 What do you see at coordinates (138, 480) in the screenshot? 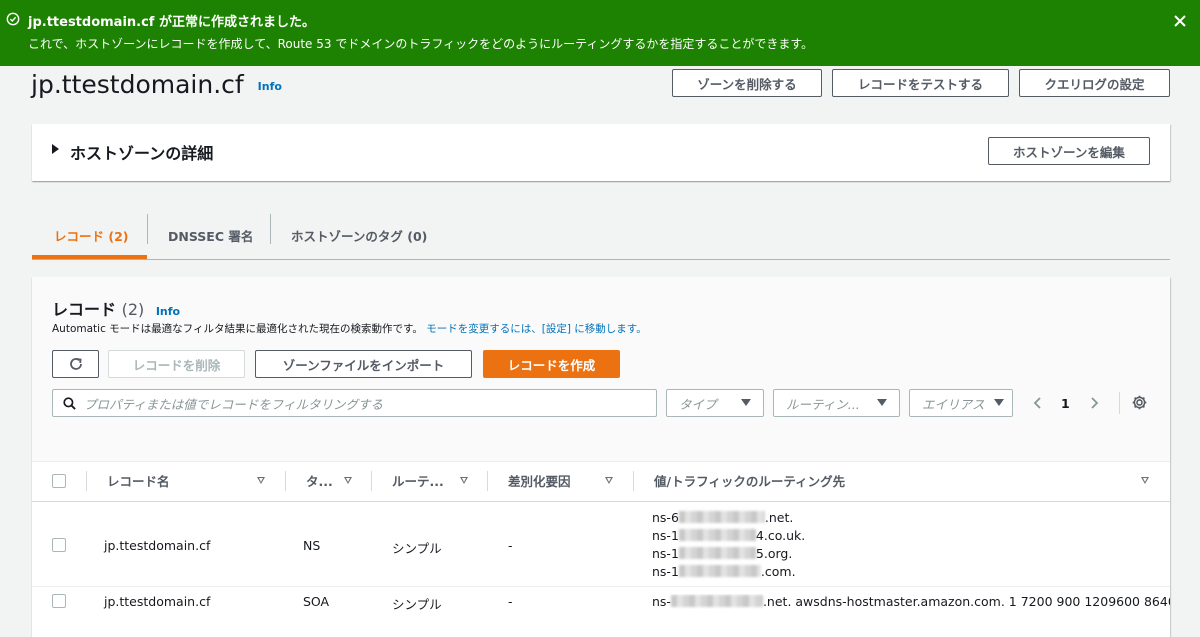
I see `column-header-record-name: レコード名` at bounding box center [138, 480].